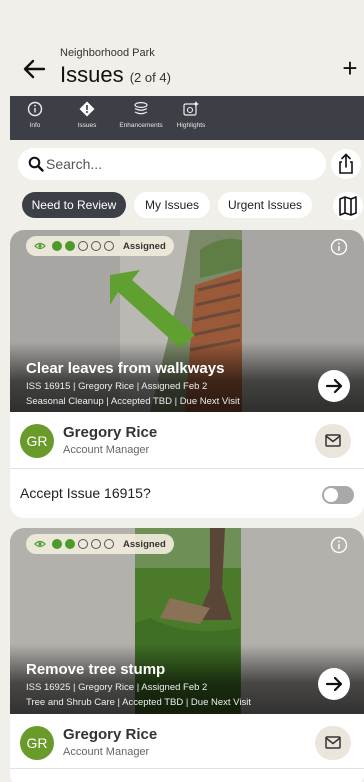  I want to click on page-header: Neighborhood Park Issues (2 of 4) +, so click(182, 48).